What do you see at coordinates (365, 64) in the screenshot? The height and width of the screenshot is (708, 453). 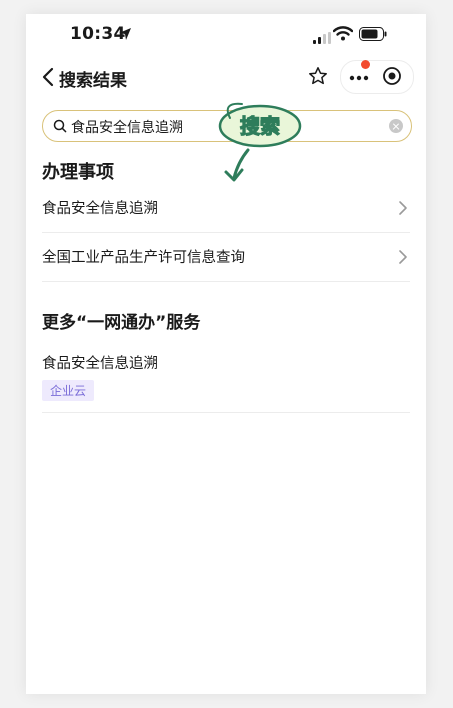 I see `notification-dot` at bounding box center [365, 64].